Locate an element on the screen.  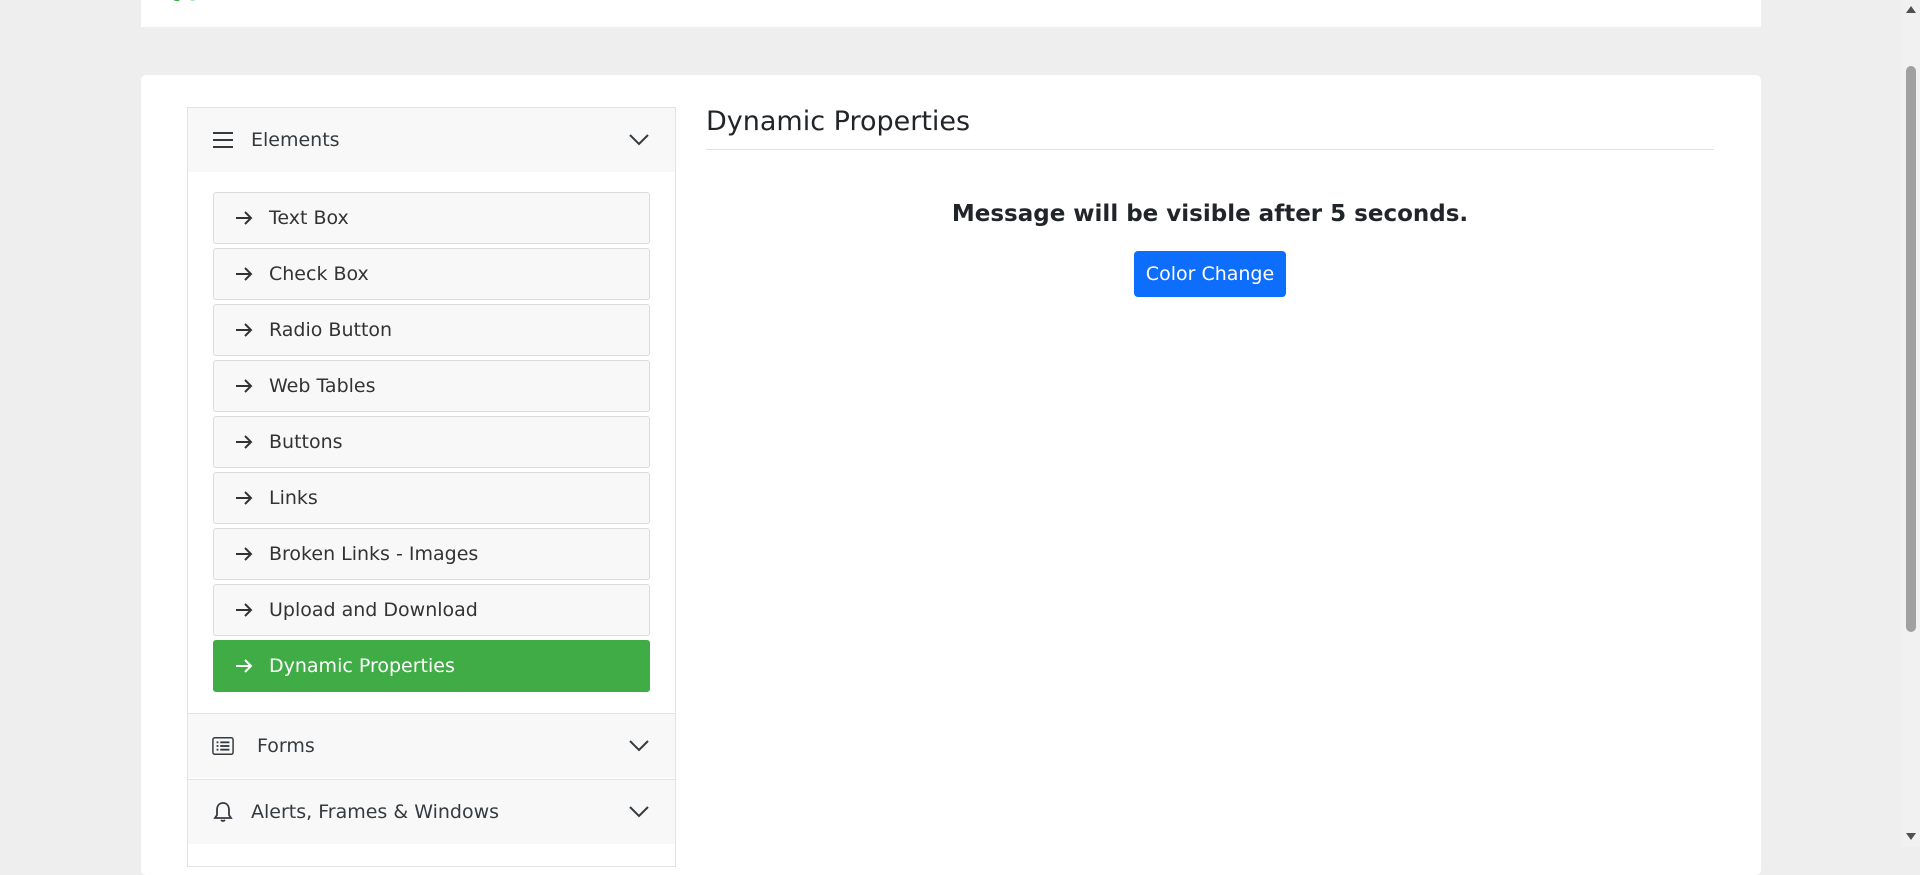
accordion-alerts-header: Alerts, Frames & Windows is located at coordinates (431, 811).